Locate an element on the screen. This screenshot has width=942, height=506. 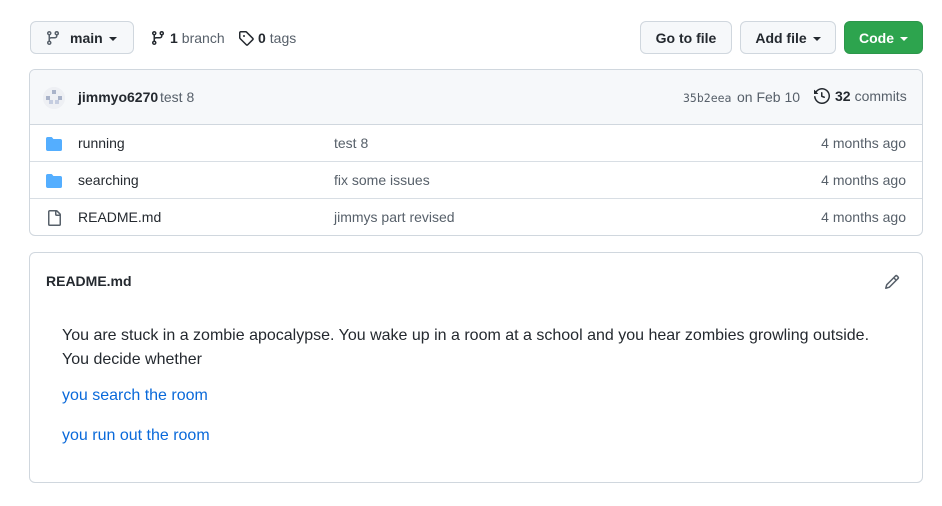
go-to-file-button: Go to file is located at coordinates (686, 37).